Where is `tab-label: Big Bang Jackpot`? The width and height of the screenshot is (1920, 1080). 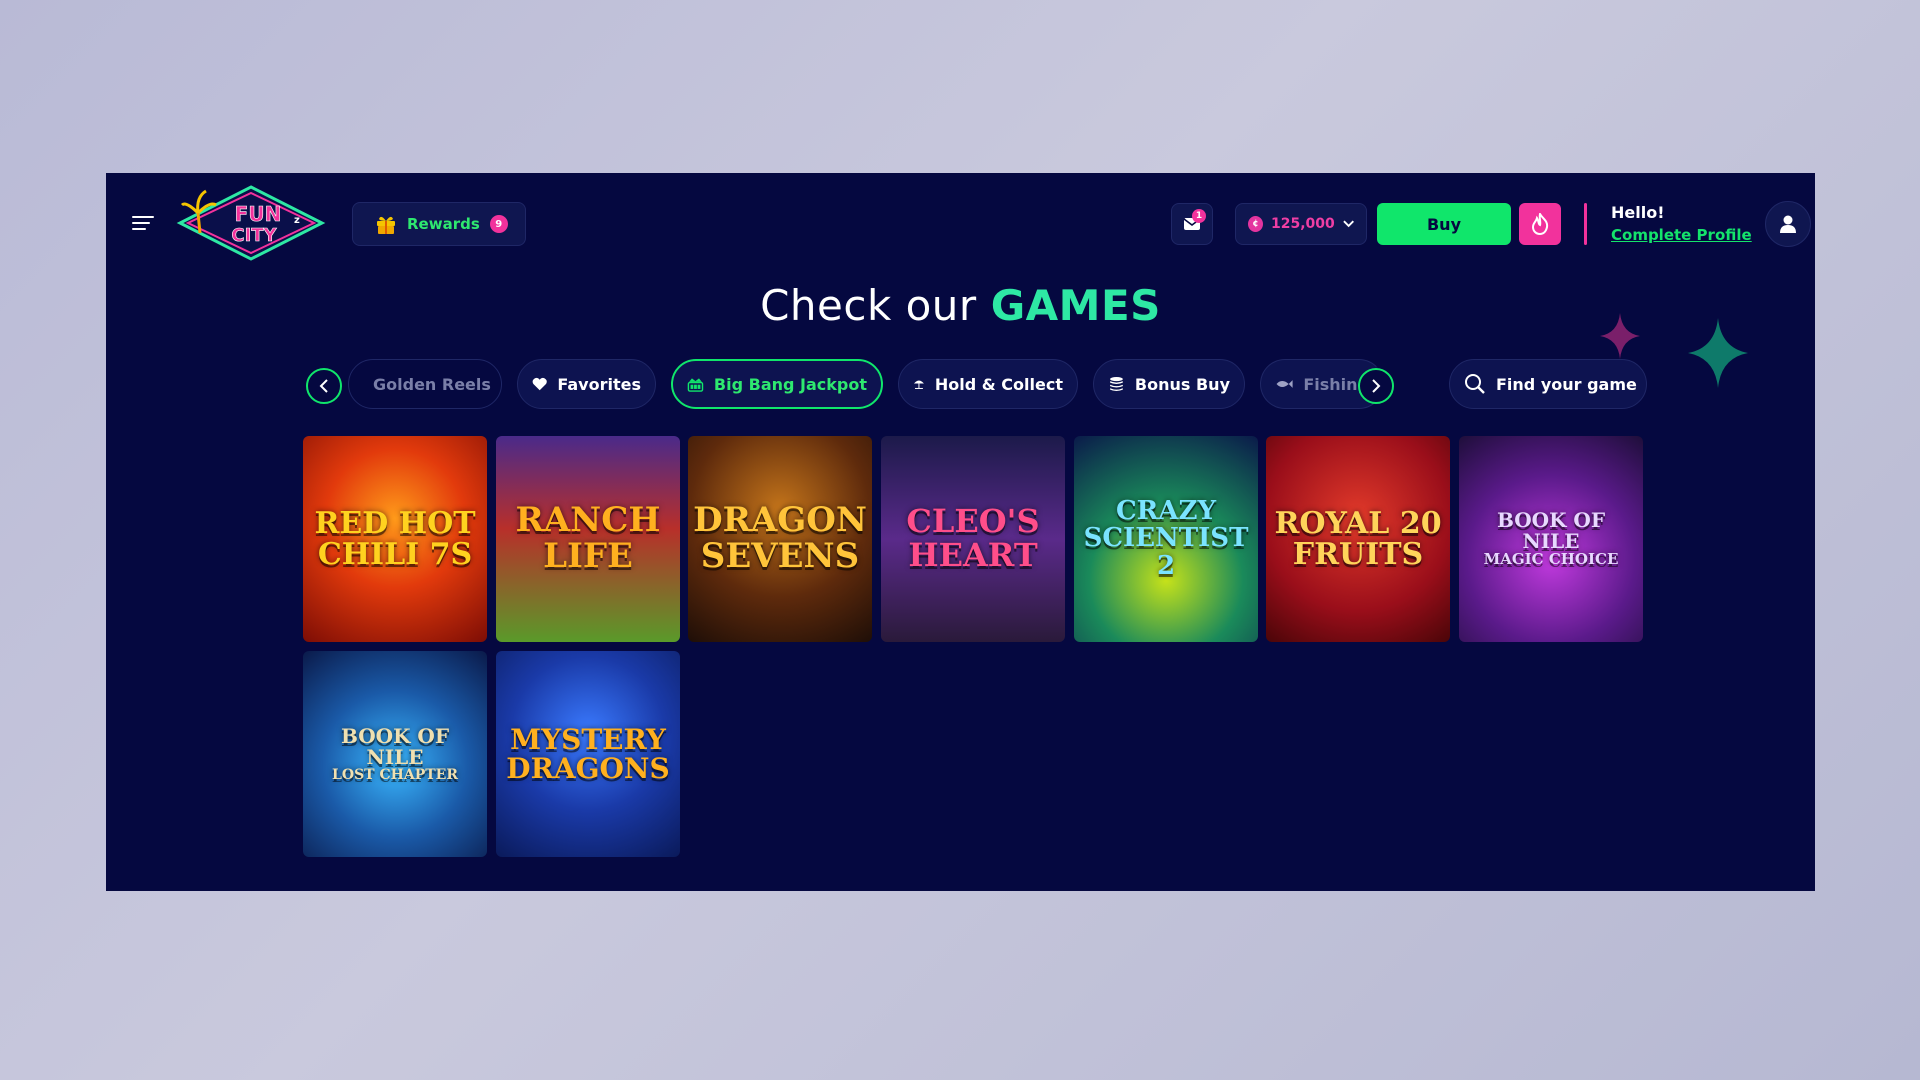
tab-label: Big Bang Jackpot is located at coordinates (790, 384).